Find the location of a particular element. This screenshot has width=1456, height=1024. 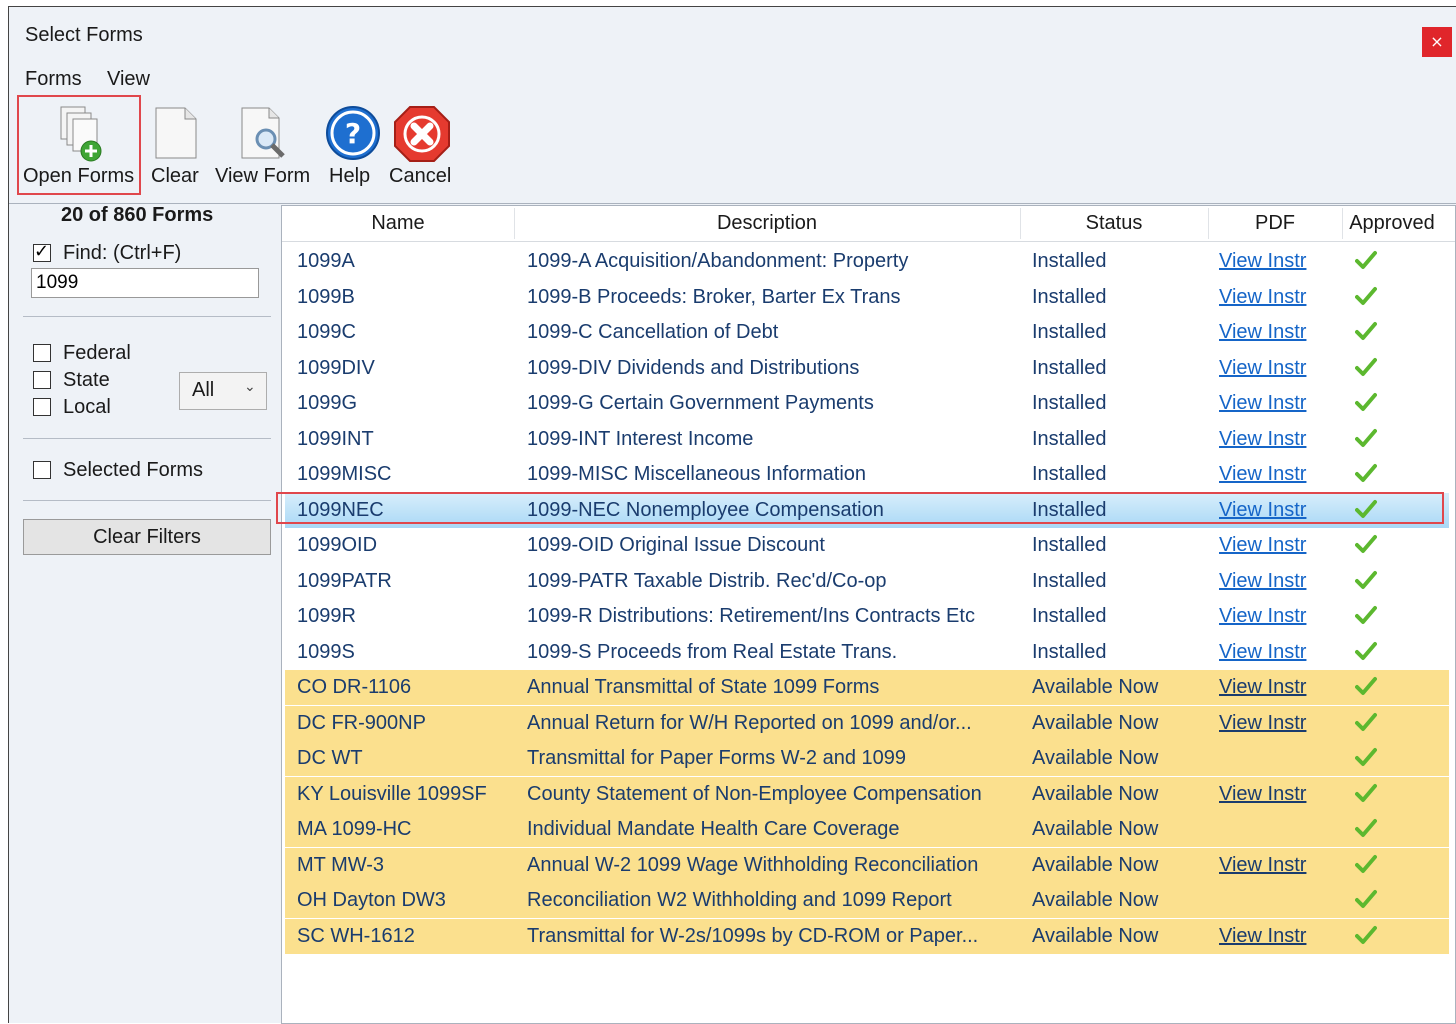

state-select-value: All is located at coordinates (203, 390).